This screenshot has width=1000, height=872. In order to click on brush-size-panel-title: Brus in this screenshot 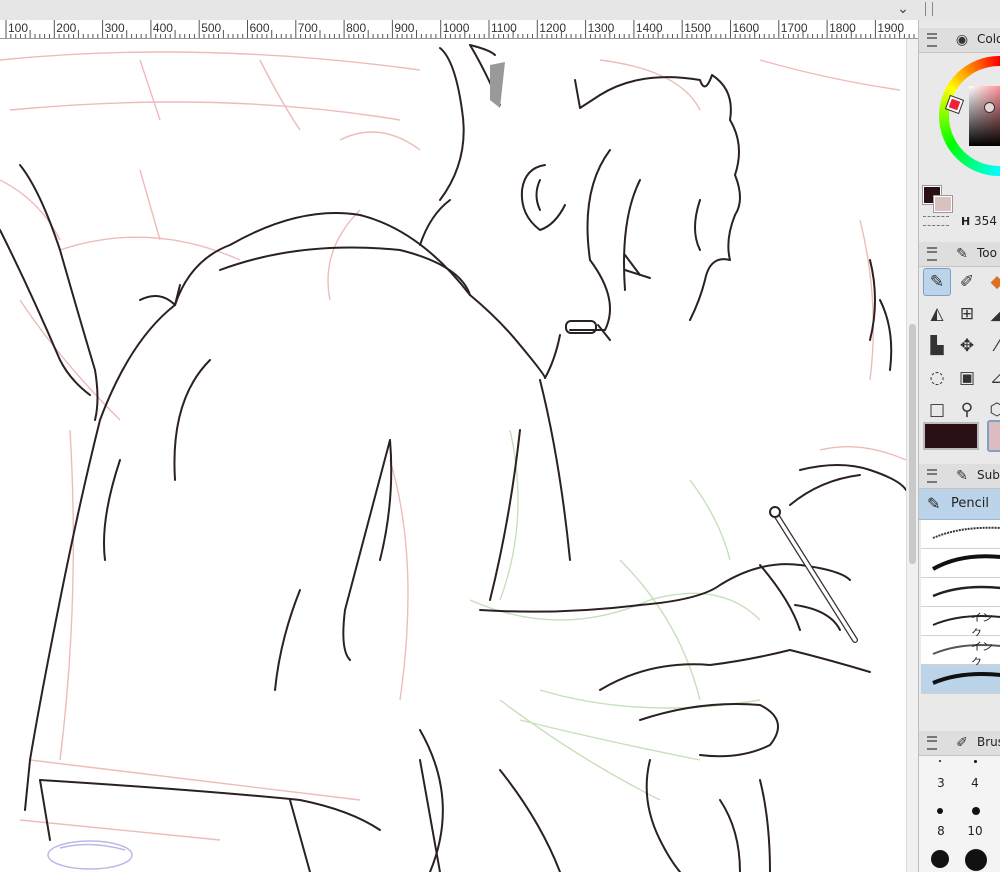, I will do `click(988, 742)`.